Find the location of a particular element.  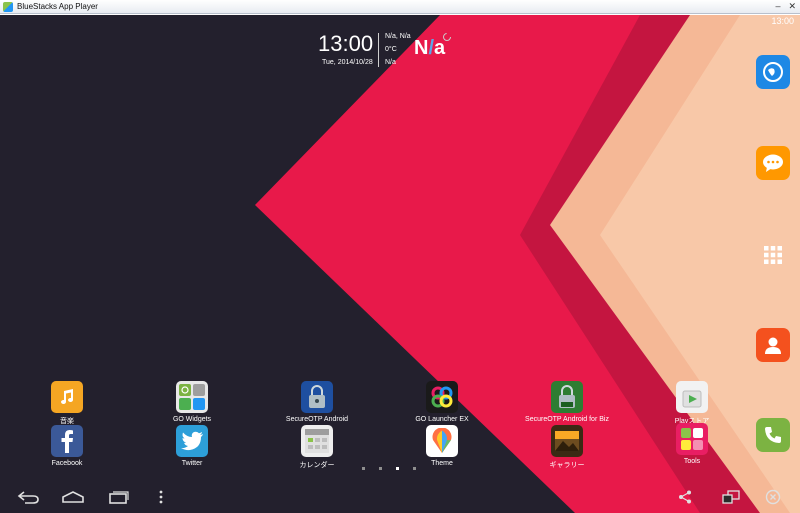

app-play-store: Playストア is located at coordinates (692, 403).